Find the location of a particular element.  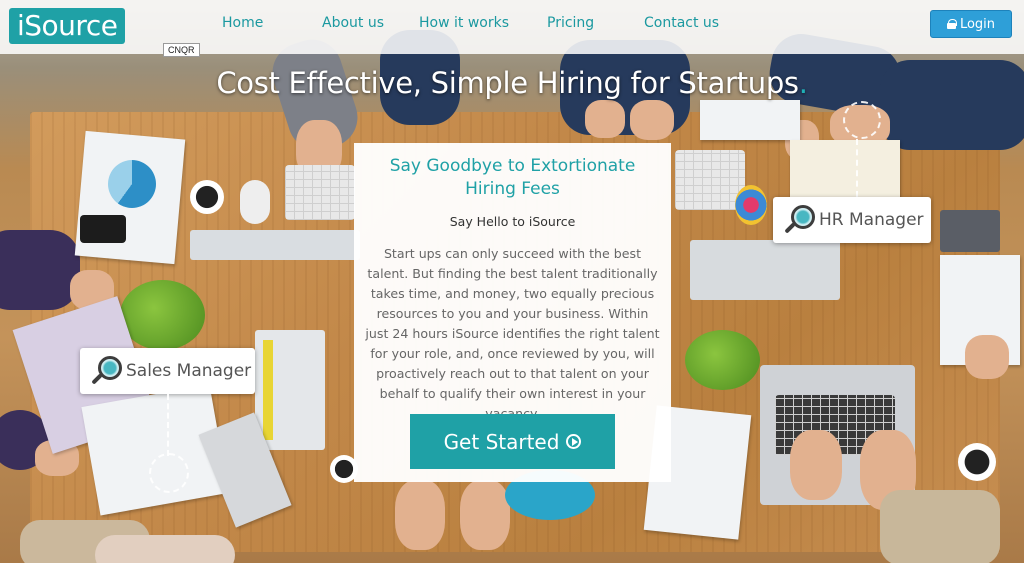

keyboard is located at coordinates (320, 192).